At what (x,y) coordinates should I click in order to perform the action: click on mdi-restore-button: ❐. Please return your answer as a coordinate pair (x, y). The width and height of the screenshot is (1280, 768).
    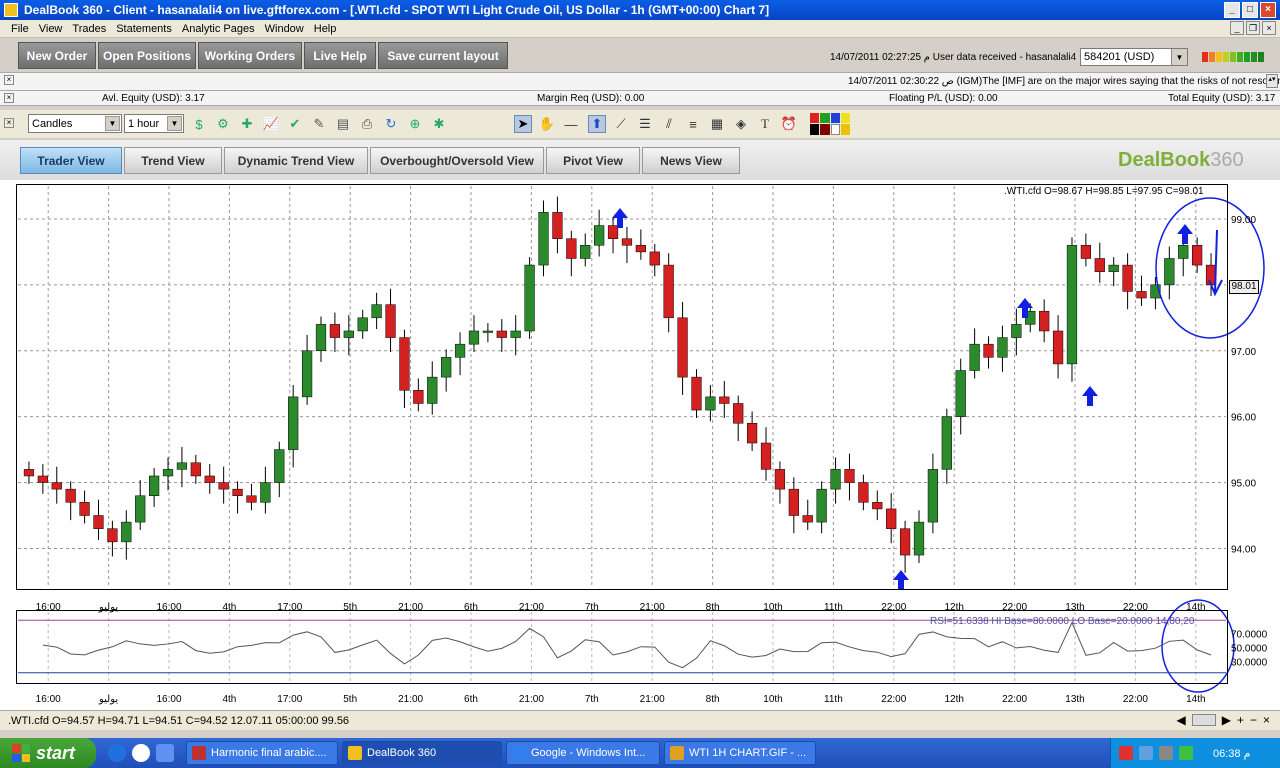
    Looking at the image, I should click on (1253, 28).